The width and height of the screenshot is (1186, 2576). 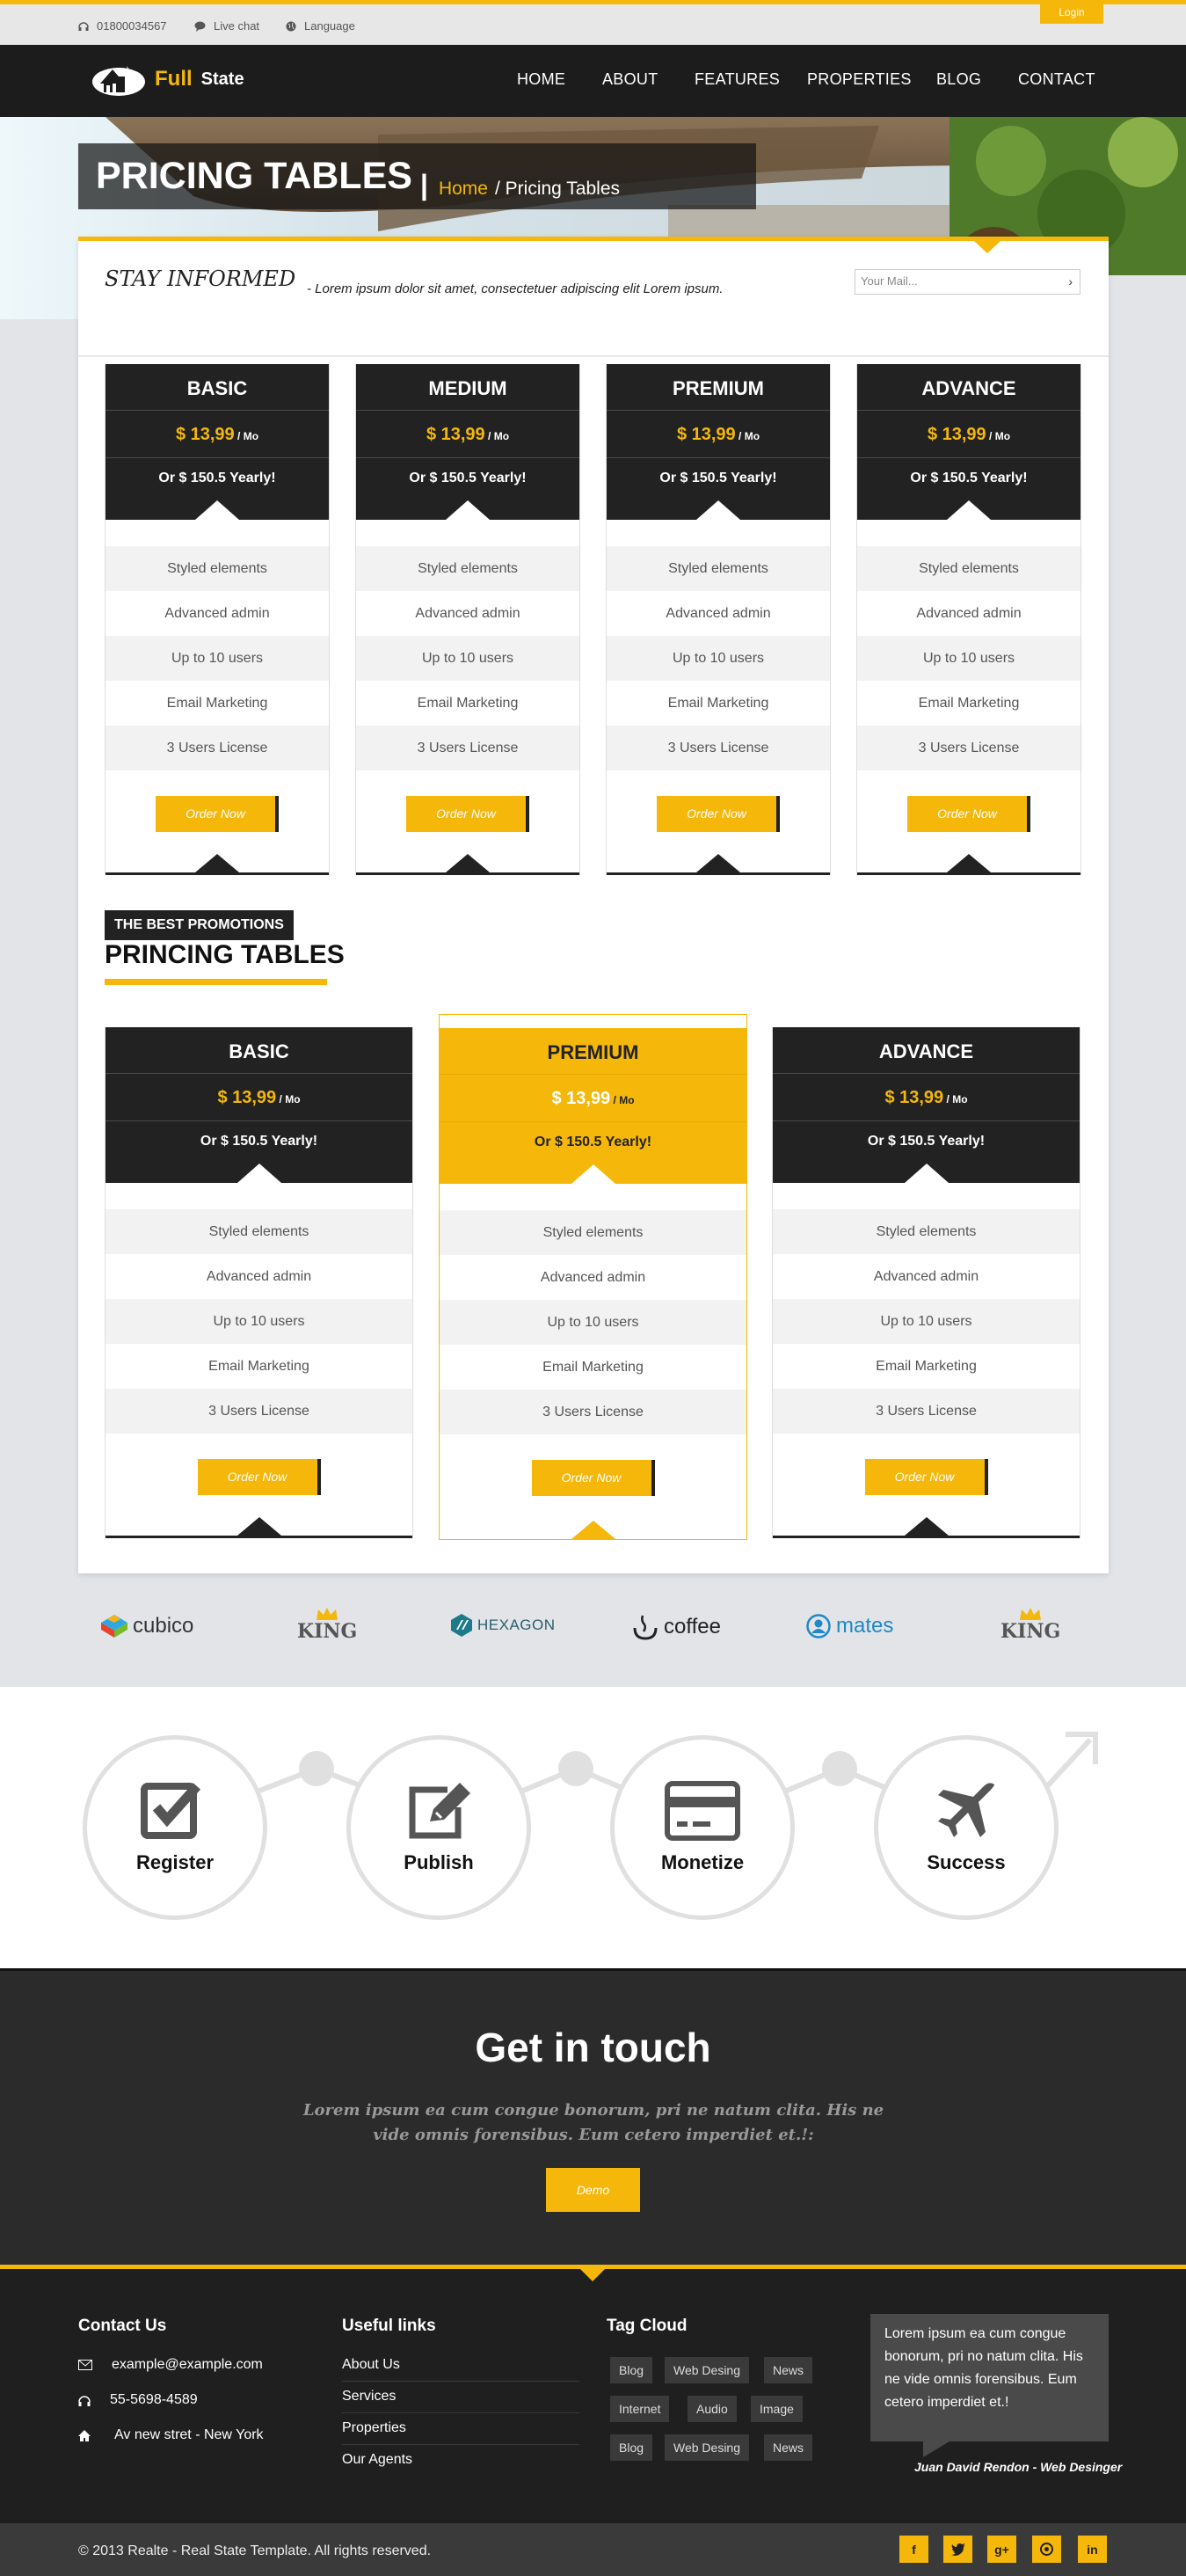 I want to click on phone-info: 01800034567, so click(x=122, y=26).